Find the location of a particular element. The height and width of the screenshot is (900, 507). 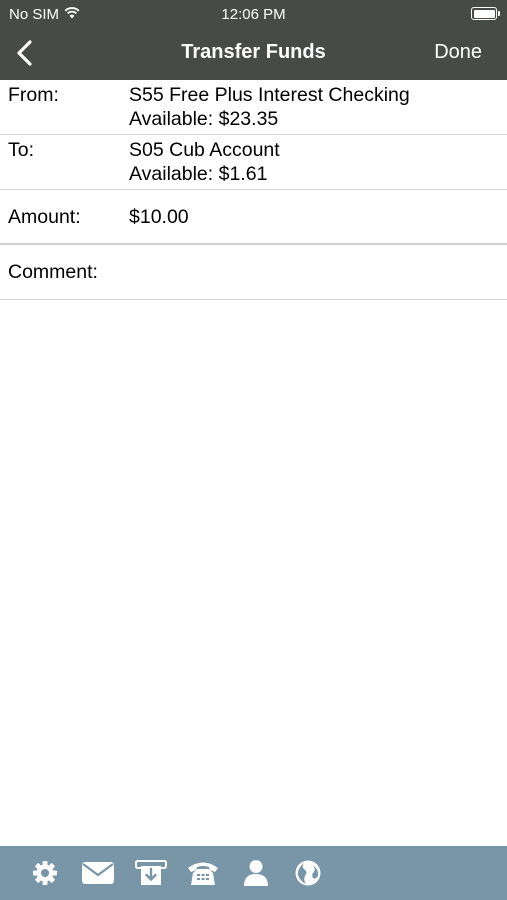

atm-deposit-icon is located at coordinates (151, 873).